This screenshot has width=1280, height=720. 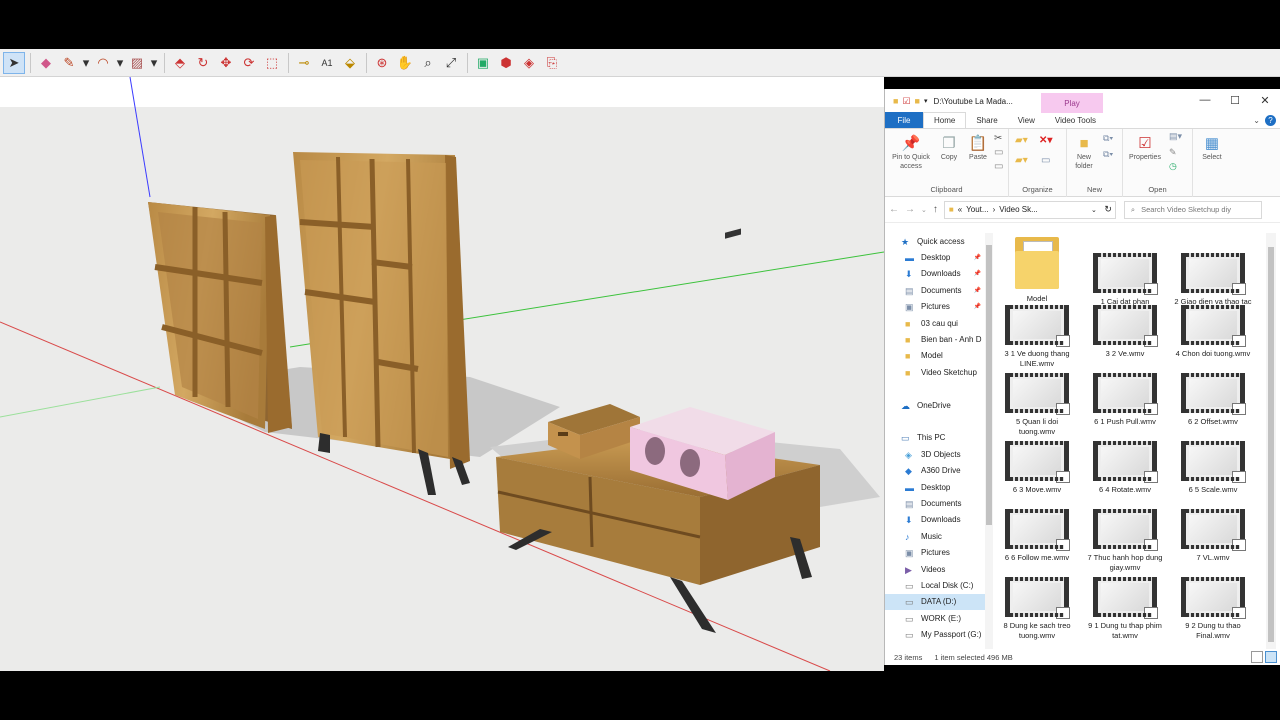 I want to click on address-dropdown-icon: ⌄, so click(x=1094, y=210).